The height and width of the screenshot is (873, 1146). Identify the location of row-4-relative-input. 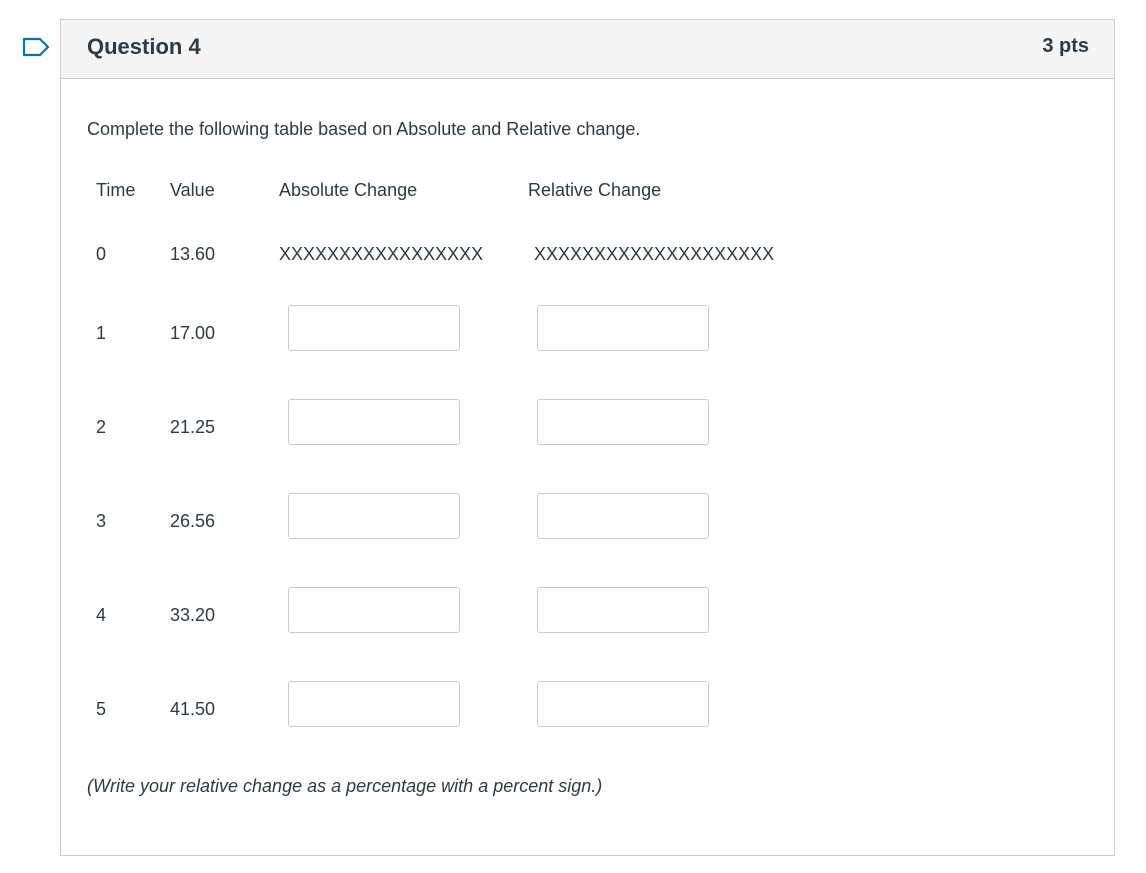
(623, 610).